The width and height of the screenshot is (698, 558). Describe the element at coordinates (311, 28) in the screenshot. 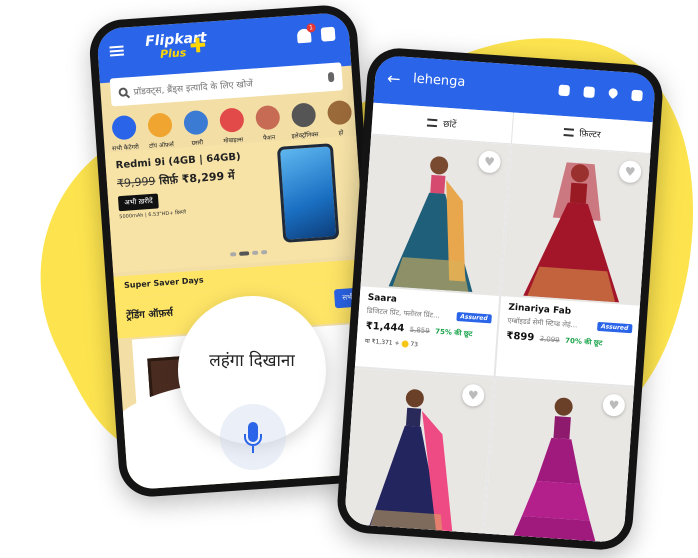

I see `notification-badge: 1` at that location.